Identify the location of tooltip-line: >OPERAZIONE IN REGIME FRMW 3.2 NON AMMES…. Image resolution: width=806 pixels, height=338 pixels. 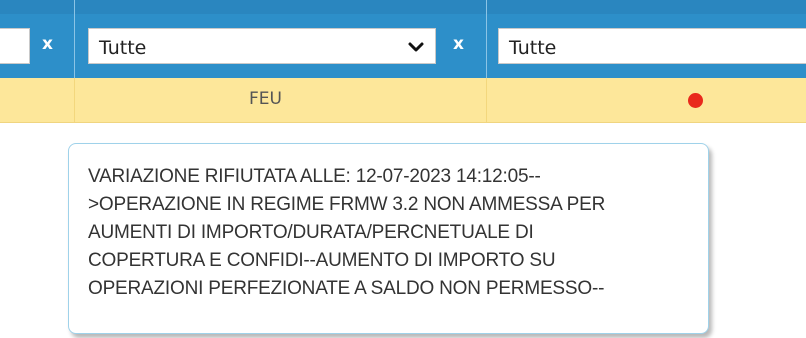
(347, 204).